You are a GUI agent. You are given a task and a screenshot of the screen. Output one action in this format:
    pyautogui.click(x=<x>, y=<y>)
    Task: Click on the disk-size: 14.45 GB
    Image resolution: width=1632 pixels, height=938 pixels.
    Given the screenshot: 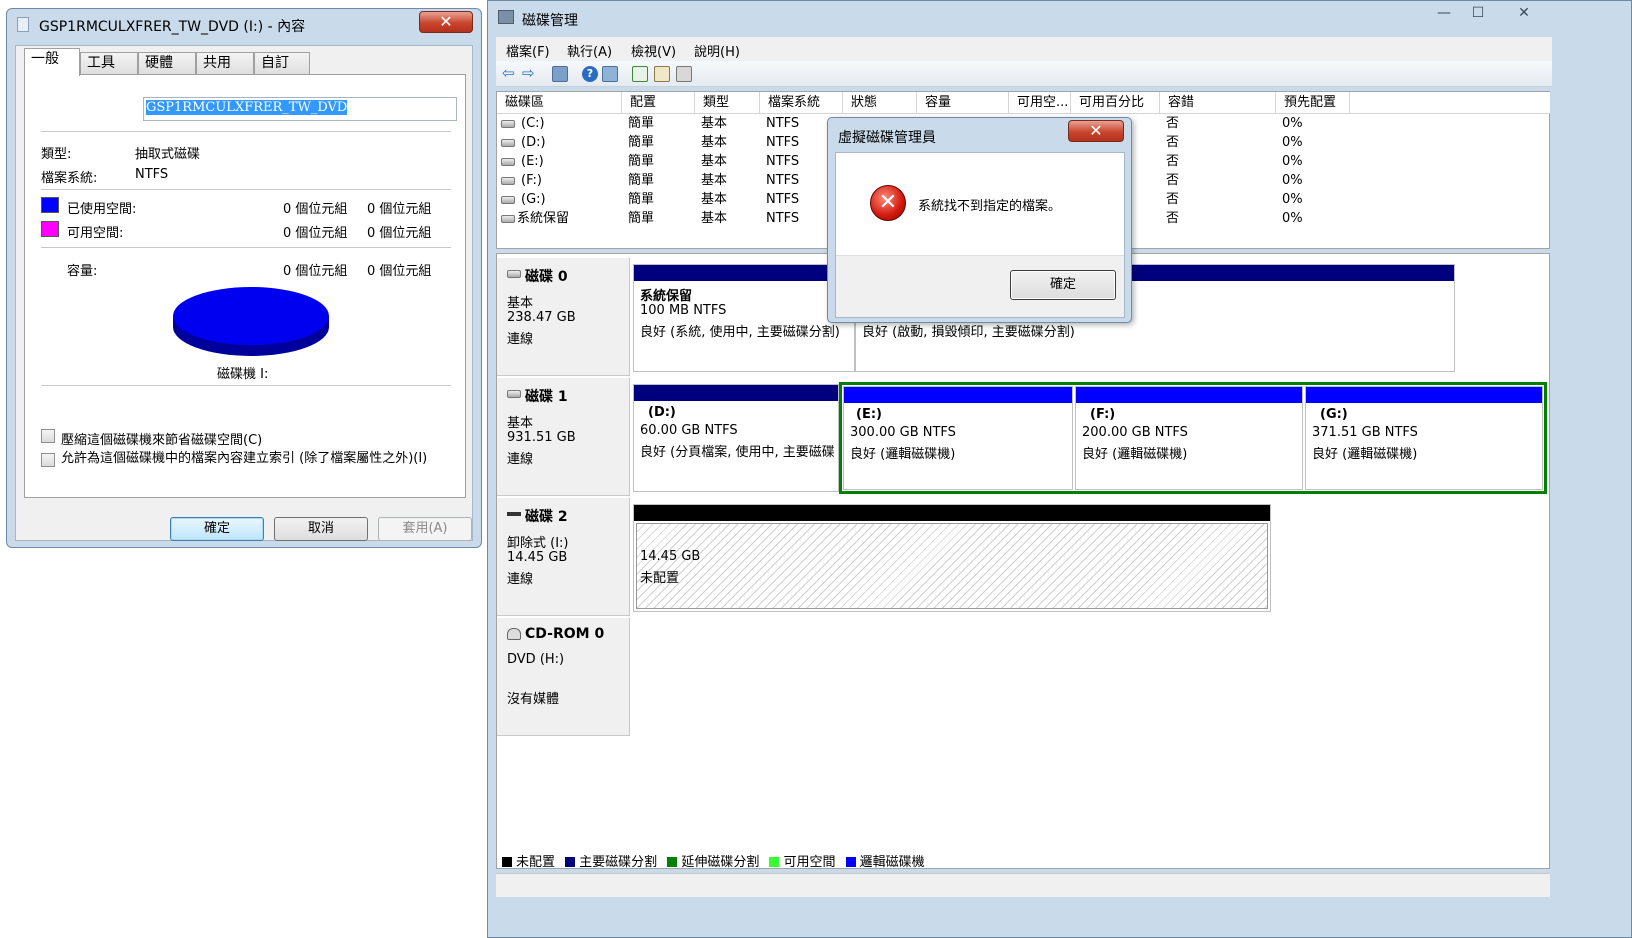 What is the action you would take?
    pyautogui.click(x=537, y=557)
    